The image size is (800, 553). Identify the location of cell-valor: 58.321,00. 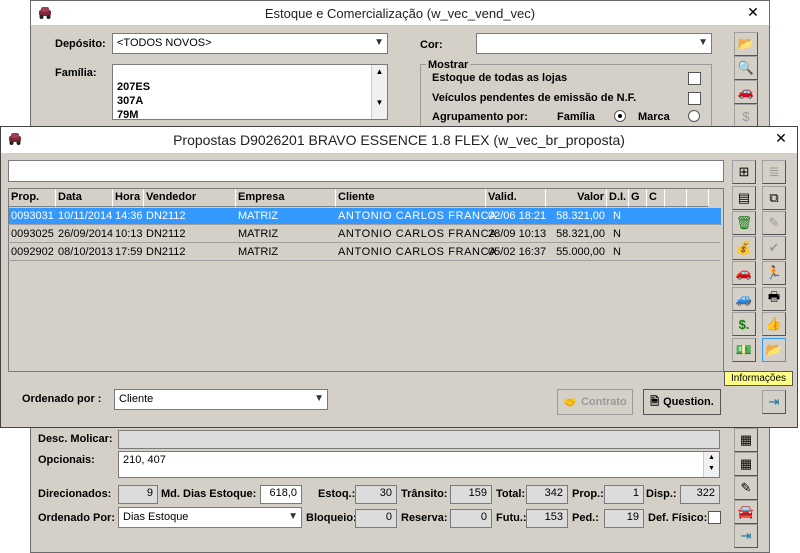
(580, 216).